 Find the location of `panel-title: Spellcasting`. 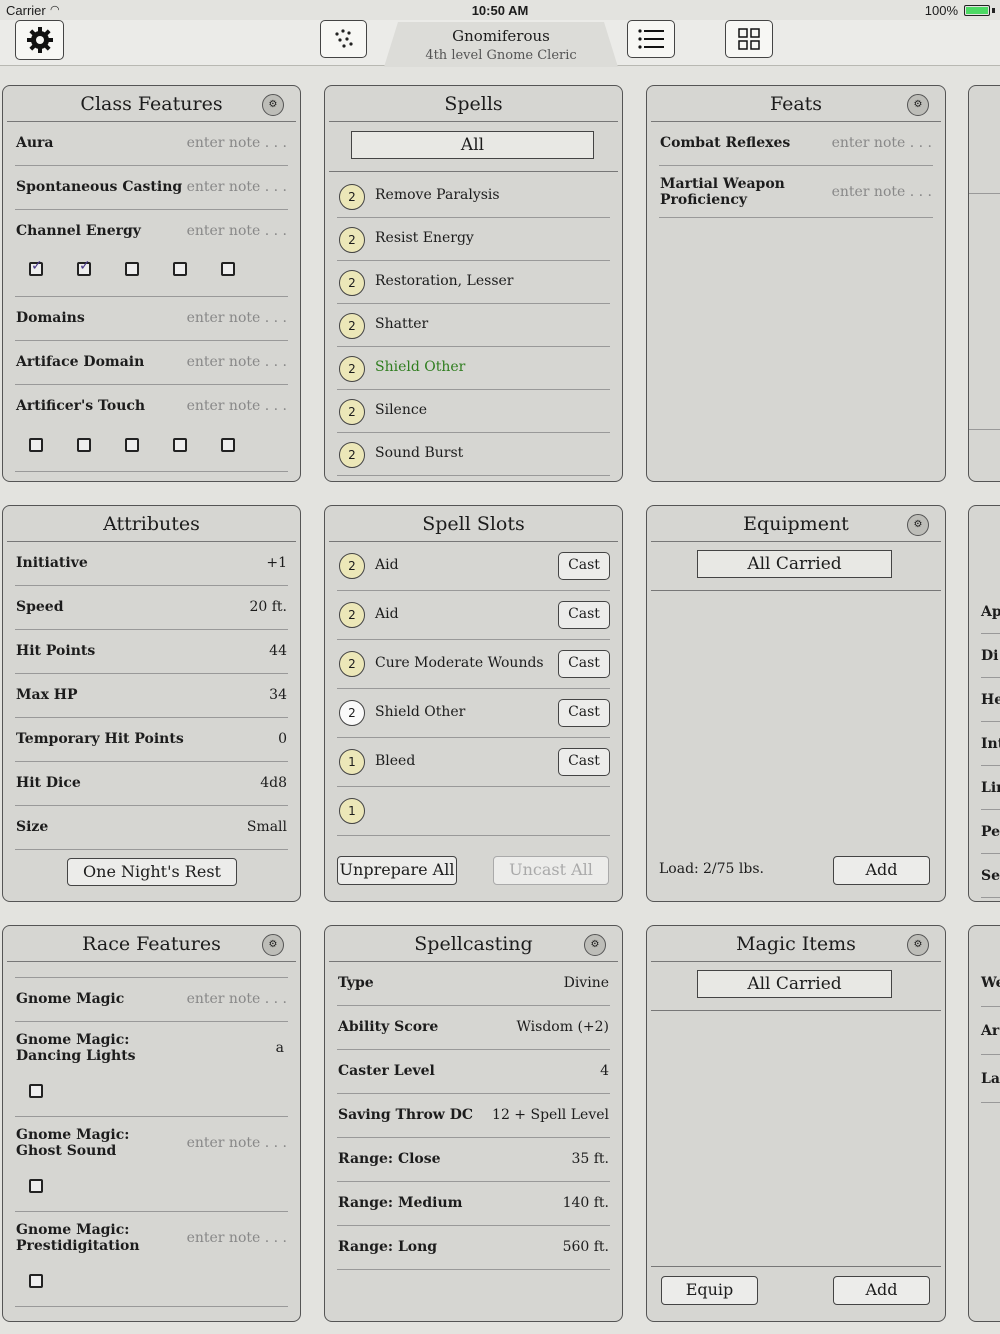

panel-title: Spellcasting is located at coordinates (473, 944).